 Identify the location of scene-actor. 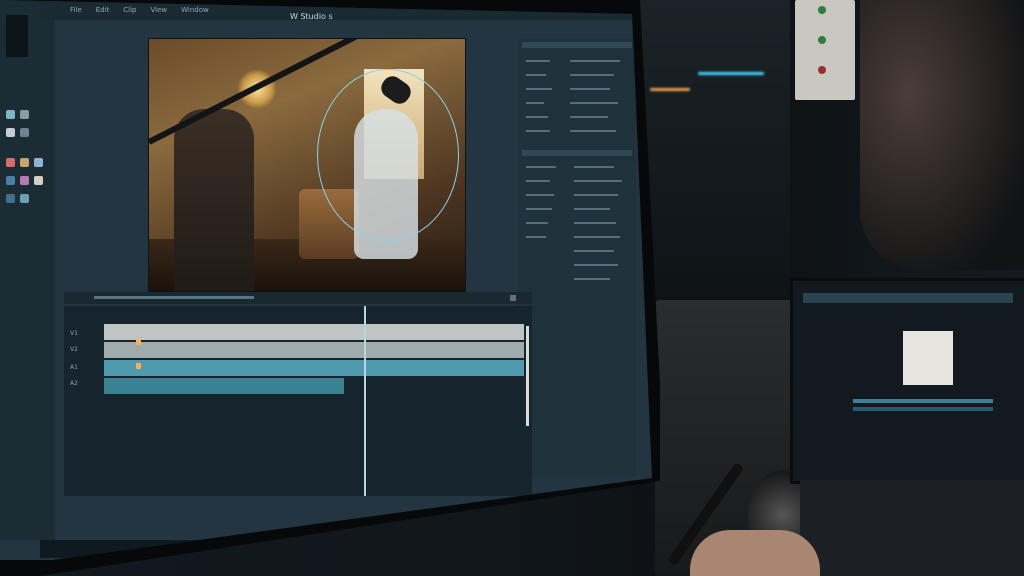
(214, 200).